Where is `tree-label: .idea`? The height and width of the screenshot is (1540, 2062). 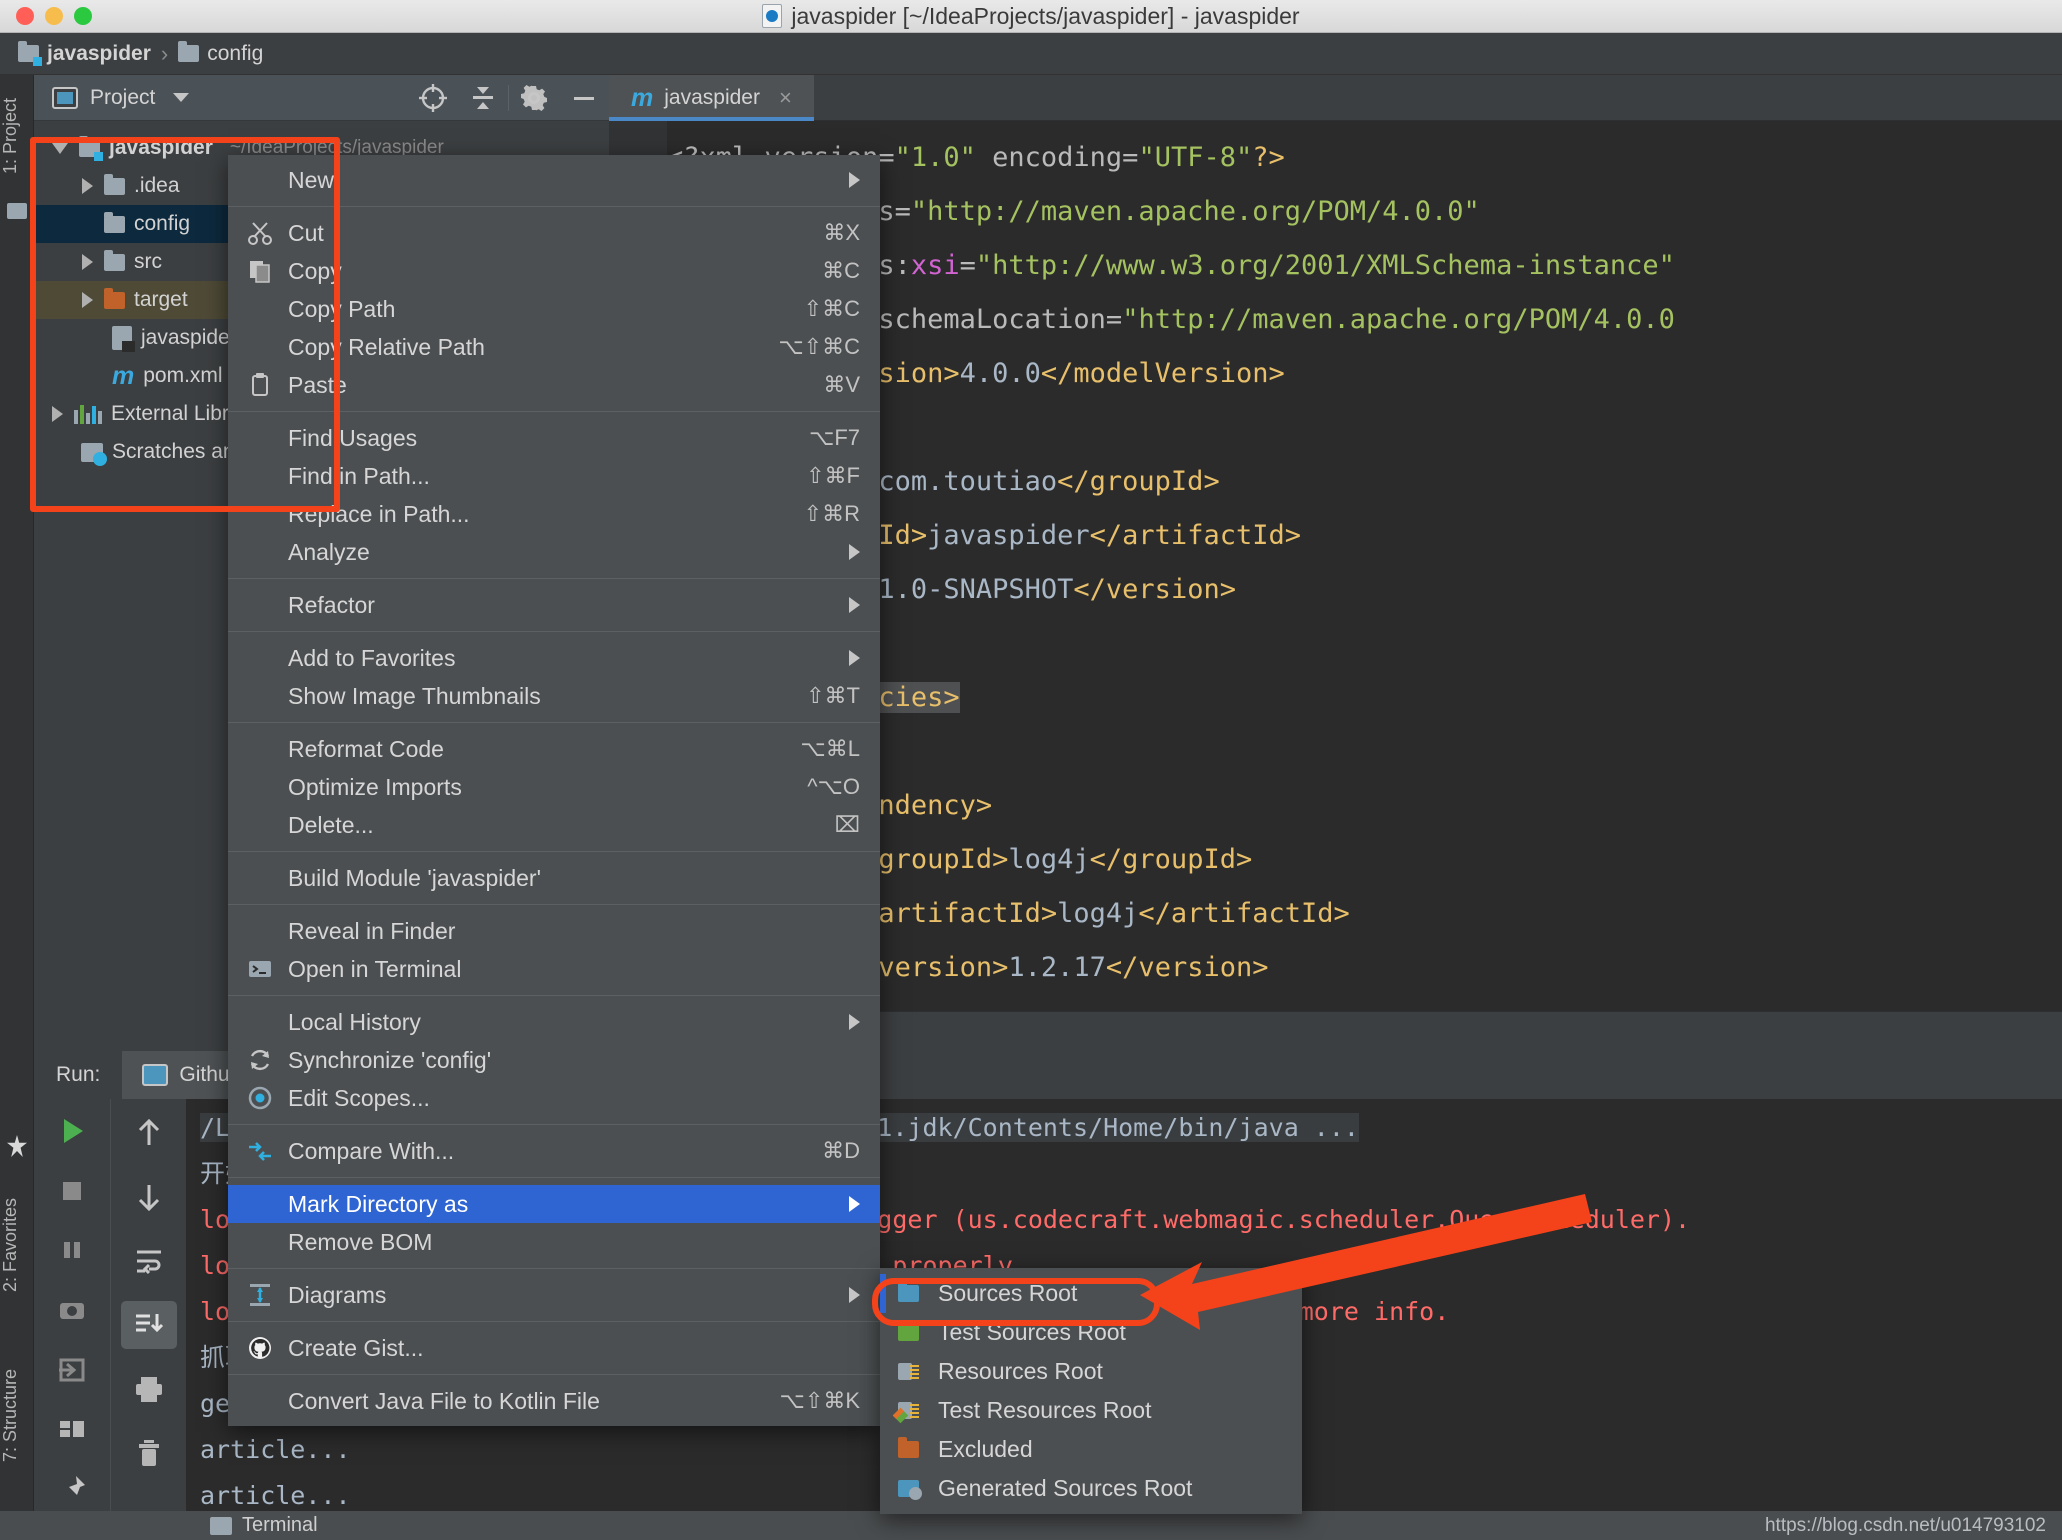
tree-label: .idea is located at coordinates (157, 185).